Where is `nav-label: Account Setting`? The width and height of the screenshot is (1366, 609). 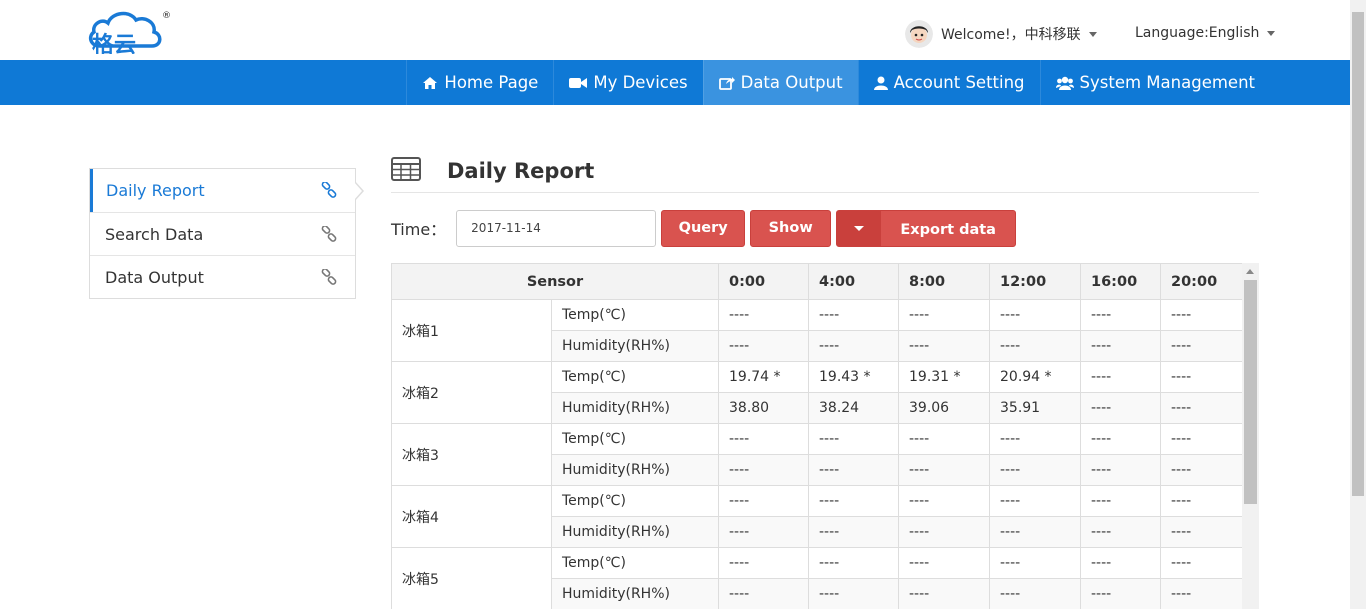
nav-label: Account Setting is located at coordinates (959, 82).